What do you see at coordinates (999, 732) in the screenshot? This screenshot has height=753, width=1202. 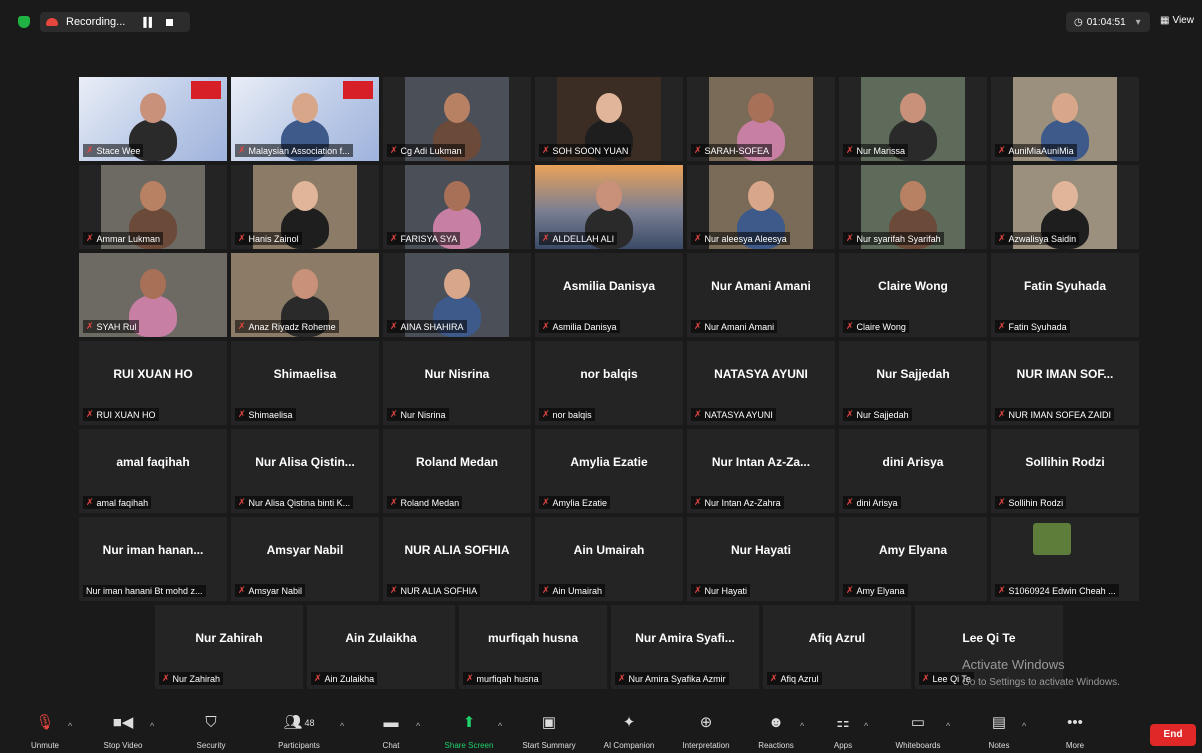 I see `notes-button: ▤ Notes` at bounding box center [999, 732].